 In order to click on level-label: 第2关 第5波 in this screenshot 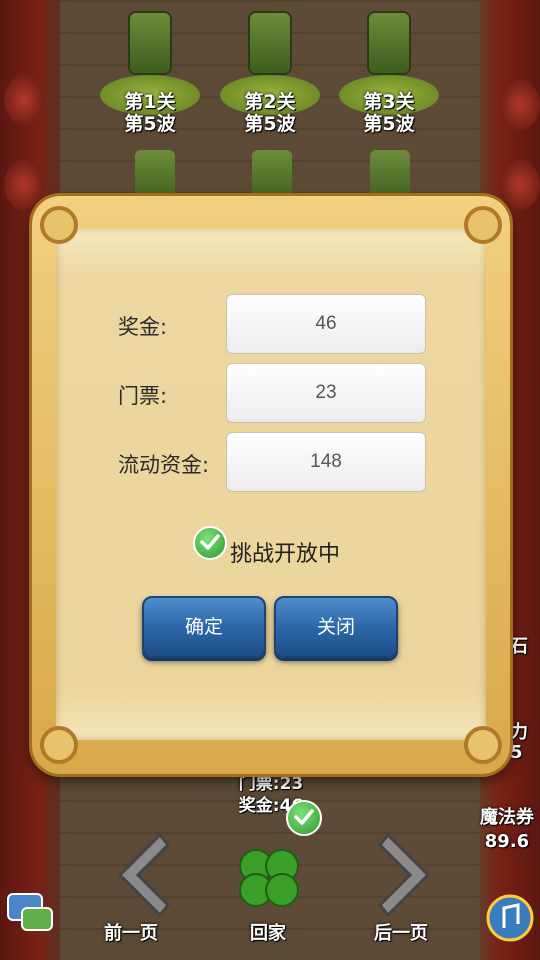, I will do `click(270, 113)`.